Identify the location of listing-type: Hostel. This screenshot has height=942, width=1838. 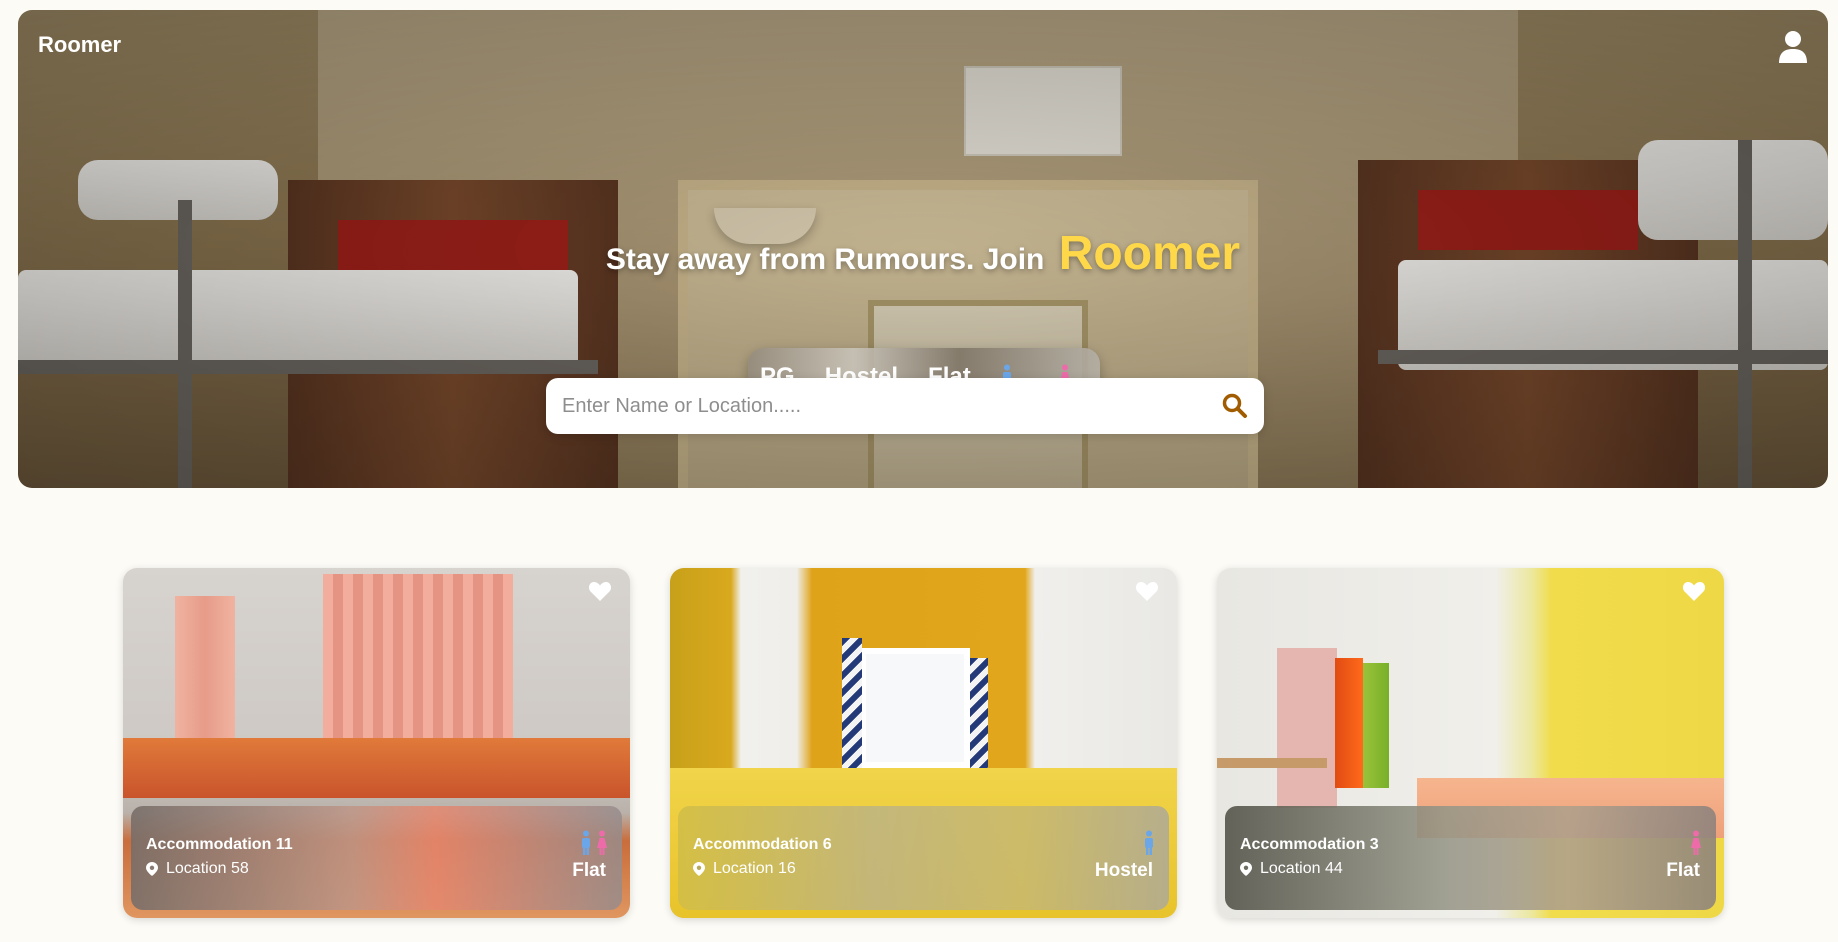
(1123, 870).